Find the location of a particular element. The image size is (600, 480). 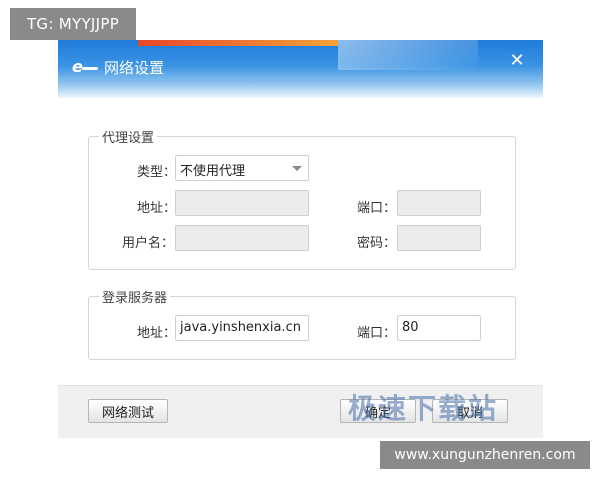

proxy-type-value: 不使用代理 is located at coordinates (213, 171).